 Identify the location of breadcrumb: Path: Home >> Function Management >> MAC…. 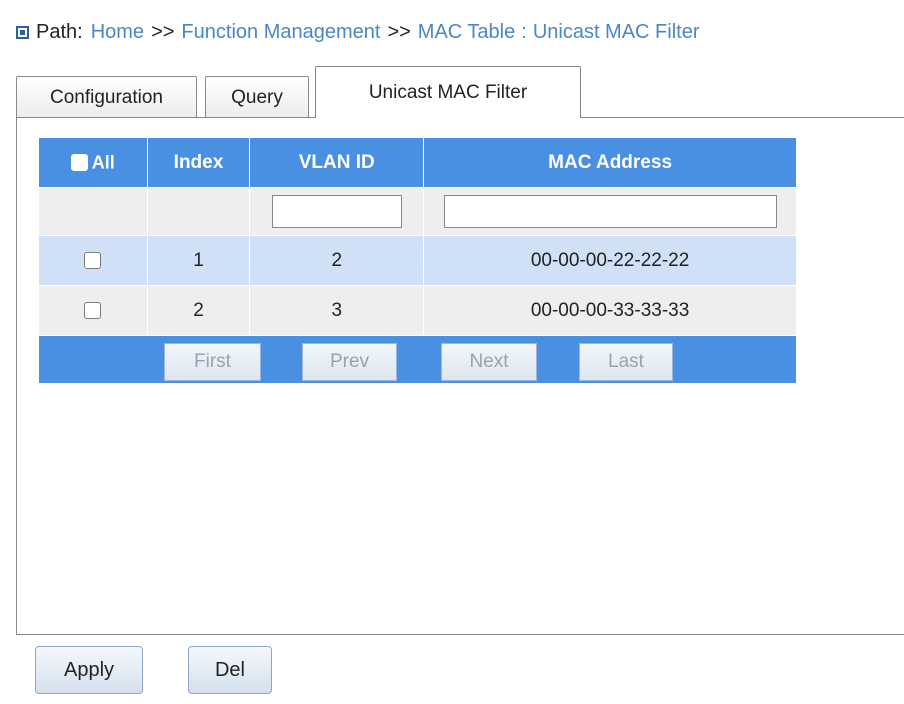
(358, 32).